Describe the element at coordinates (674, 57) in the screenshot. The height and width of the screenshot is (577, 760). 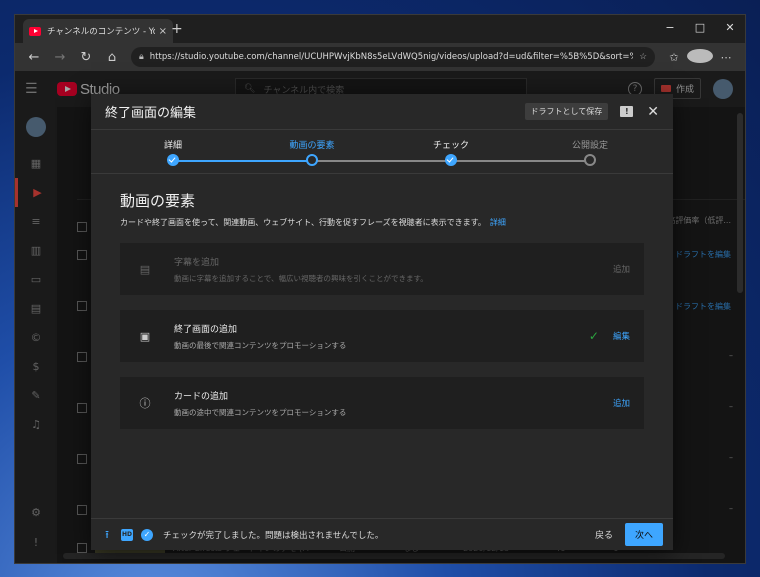
I see `favorites-icon: ✩` at that location.